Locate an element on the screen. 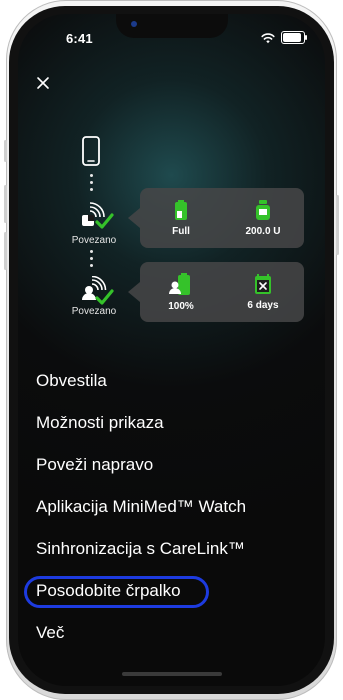 The height and width of the screenshot is (700, 343). menu-item-moznosti-prikaza: Možnosti prikaza is located at coordinates (171, 423).